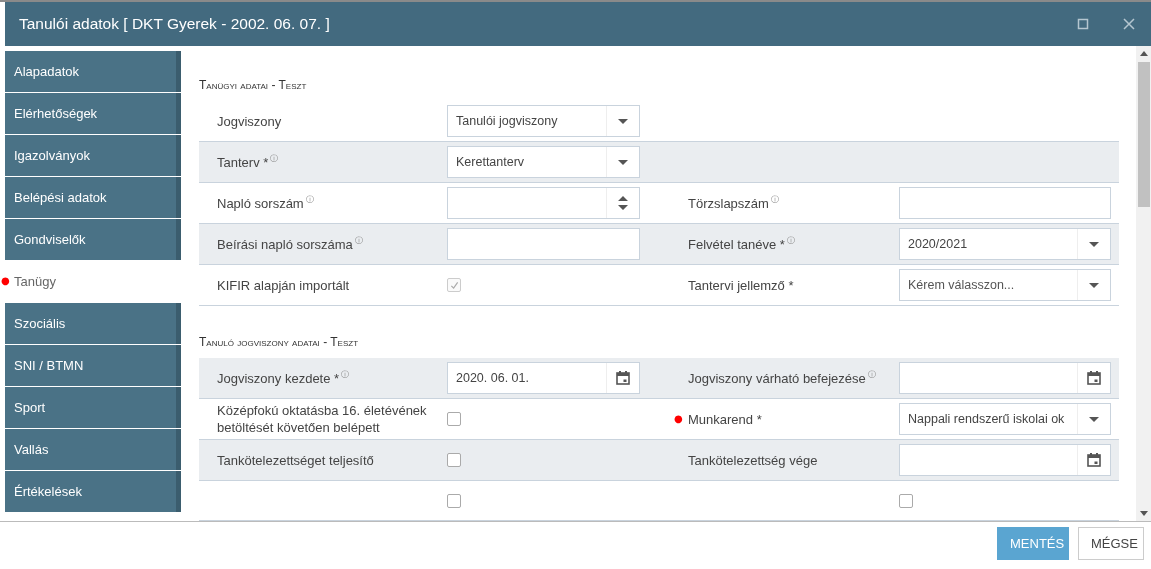 The height and width of the screenshot is (569, 1151). What do you see at coordinates (295, 460) in the screenshot?
I see `field-label: Tankötelezettséget teljesítő` at bounding box center [295, 460].